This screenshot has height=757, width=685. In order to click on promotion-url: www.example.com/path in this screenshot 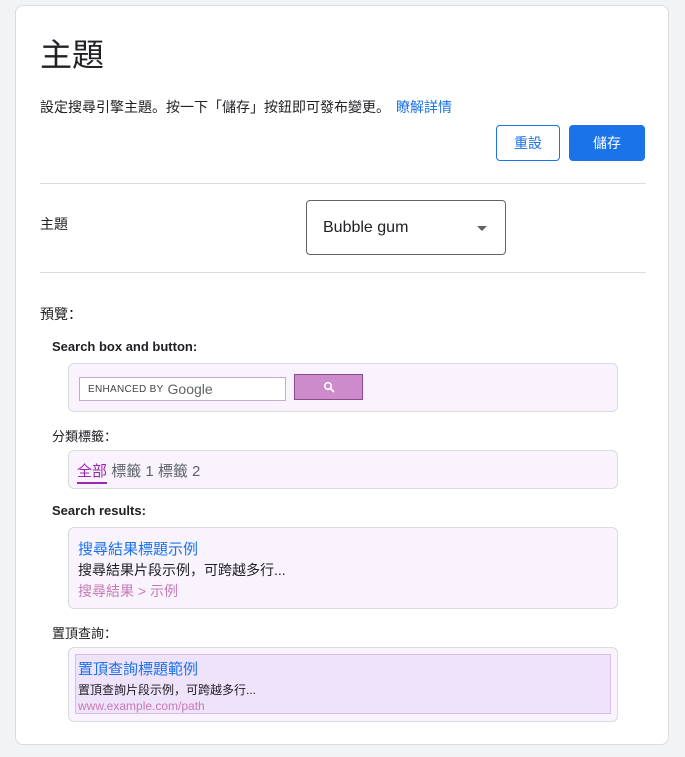, I will do `click(141, 706)`.